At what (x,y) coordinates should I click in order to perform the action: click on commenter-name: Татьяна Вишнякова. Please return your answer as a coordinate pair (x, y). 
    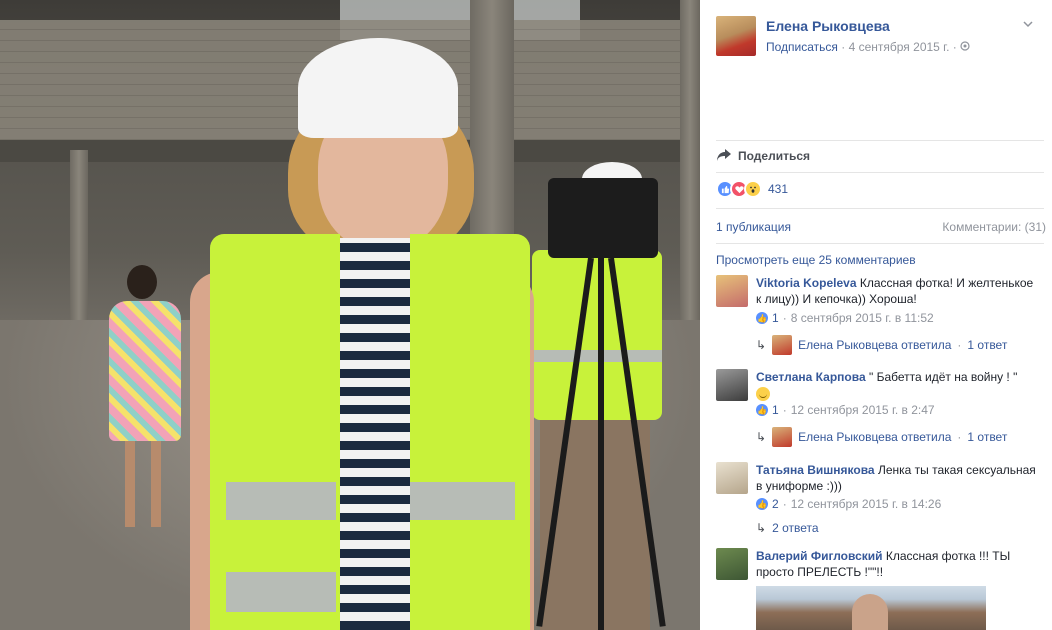
    Looking at the image, I should click on (815, 470).